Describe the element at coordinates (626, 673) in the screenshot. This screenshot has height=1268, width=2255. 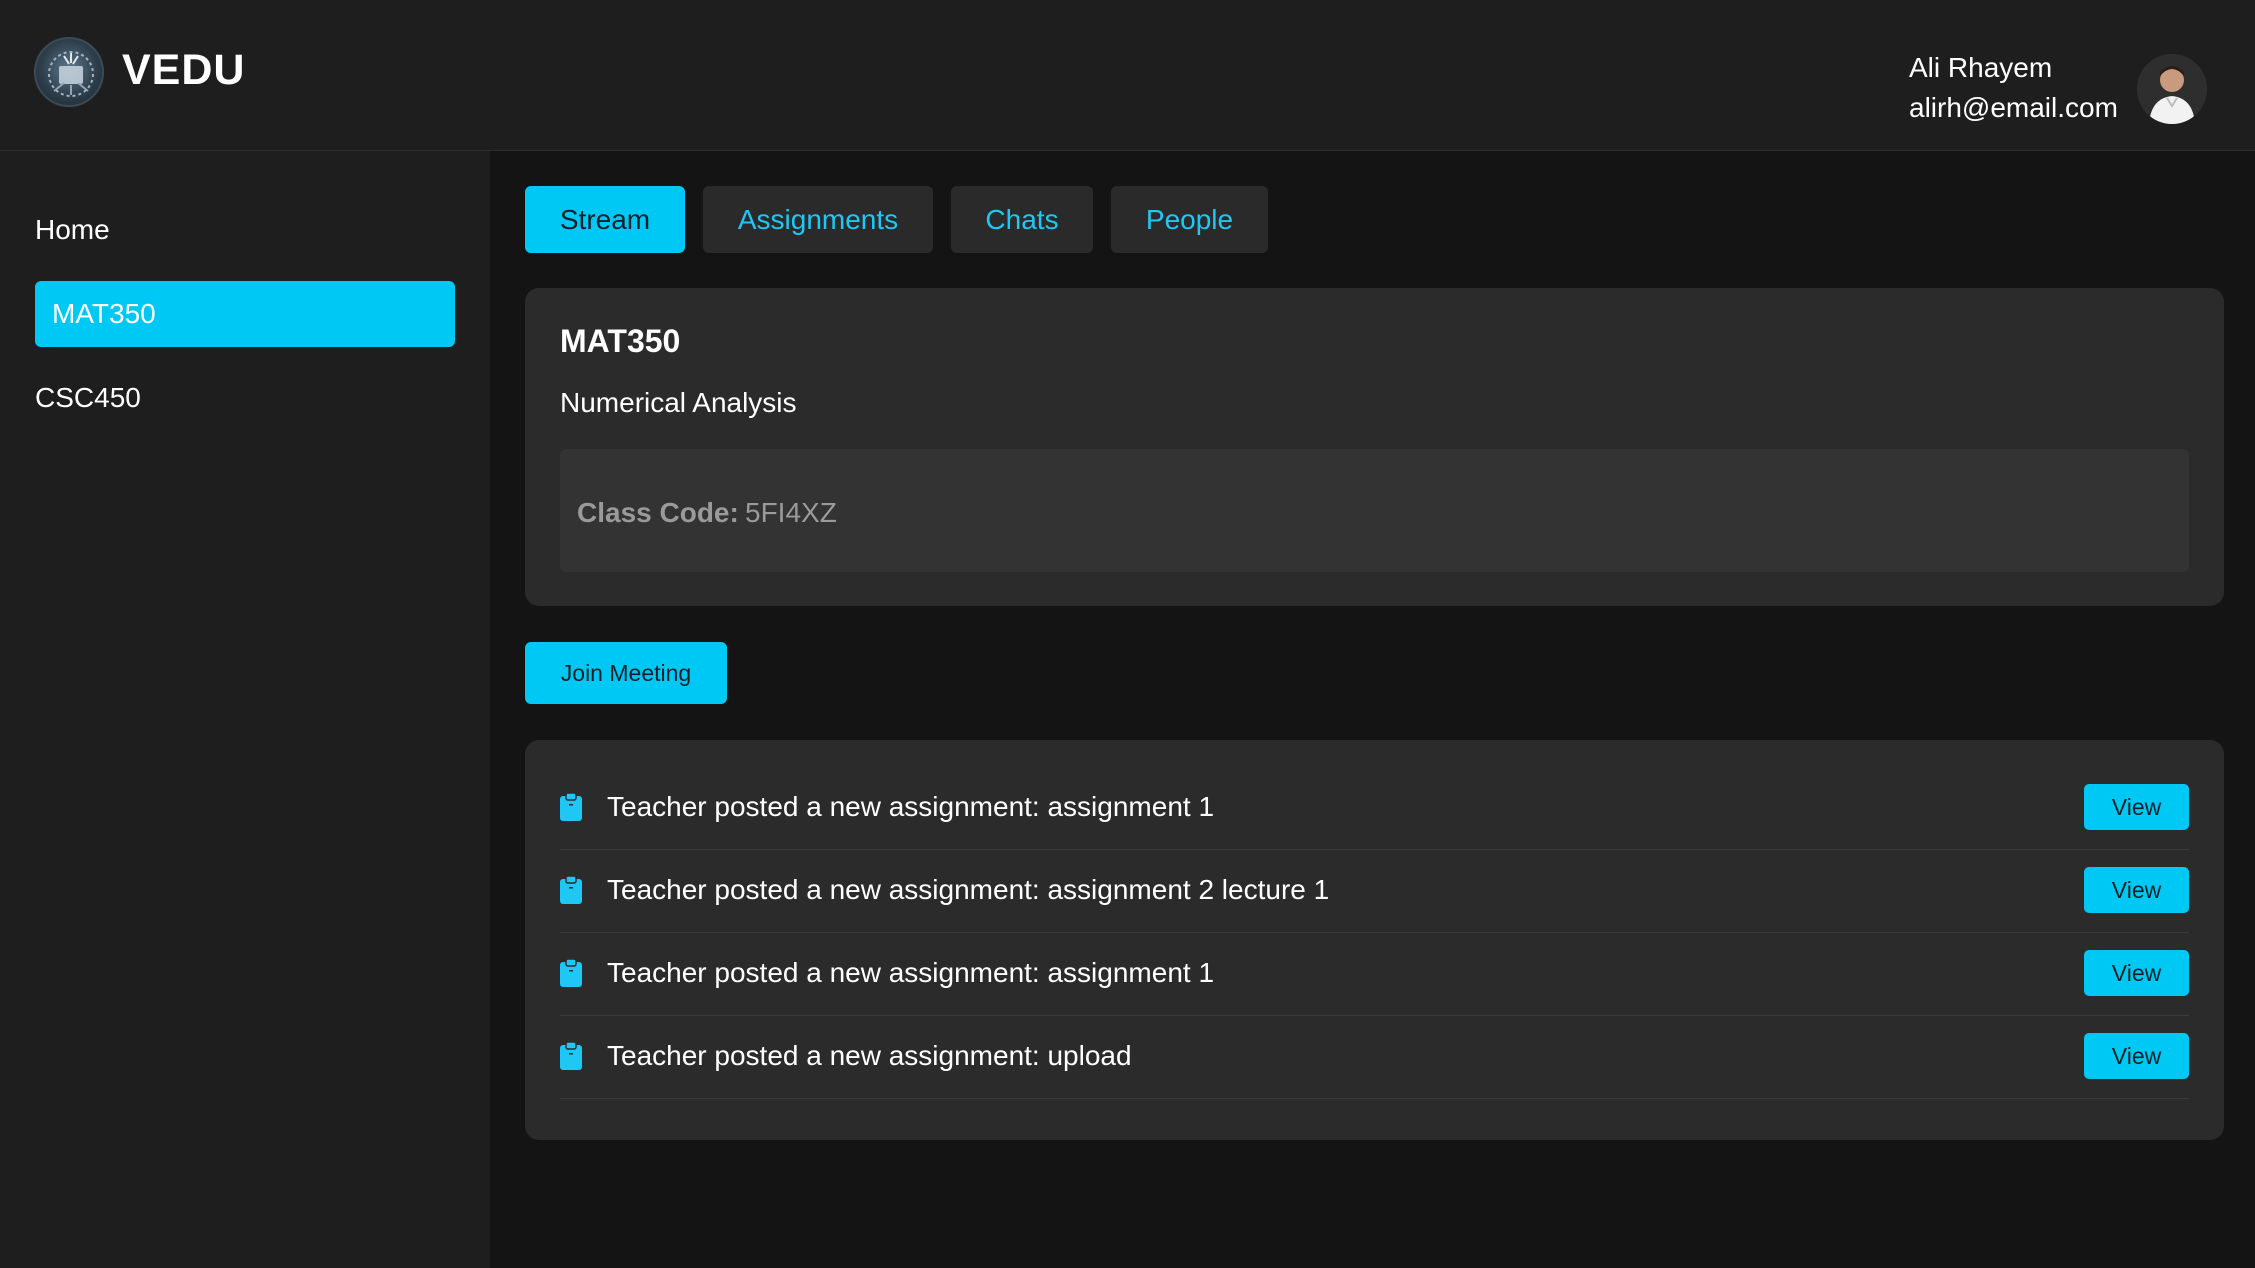
I see `join-meeting-button: Join Meeting` at that location.